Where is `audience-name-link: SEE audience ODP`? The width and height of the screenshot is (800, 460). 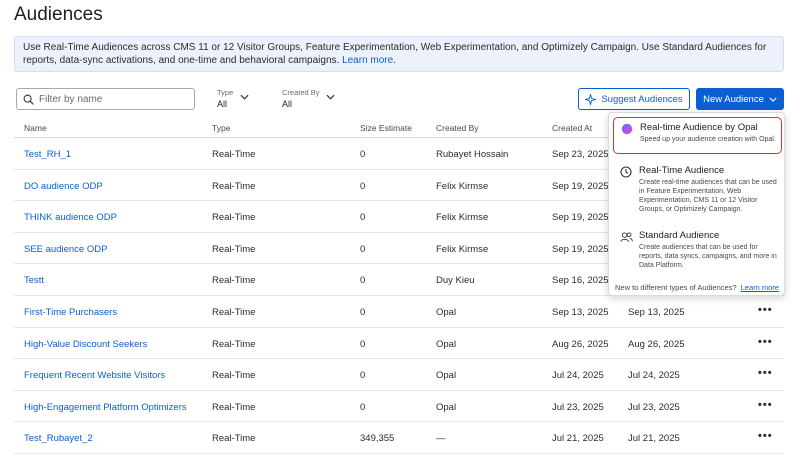 audience-name-link: SEE audience ODP is located at coordinates (65, 249).